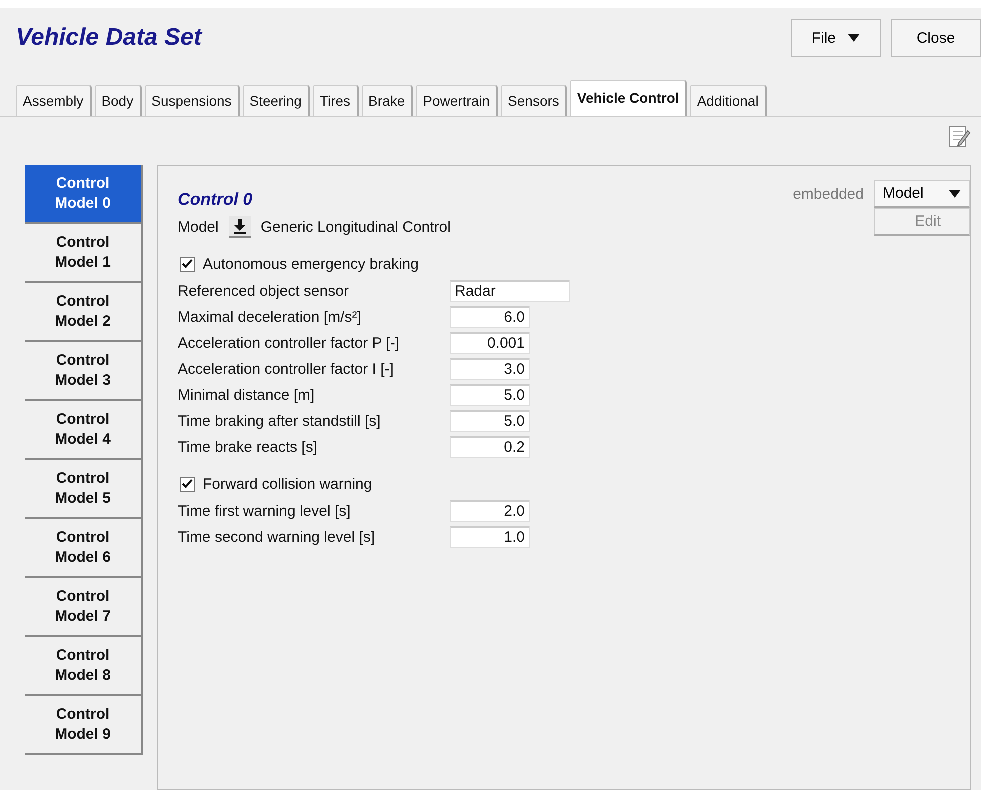 This screenshot has width=981, height=790. What do you see at coordinates (490, 317) in the screenshot?
I see `input-field: 6.0` at bounding box center [490, 317].